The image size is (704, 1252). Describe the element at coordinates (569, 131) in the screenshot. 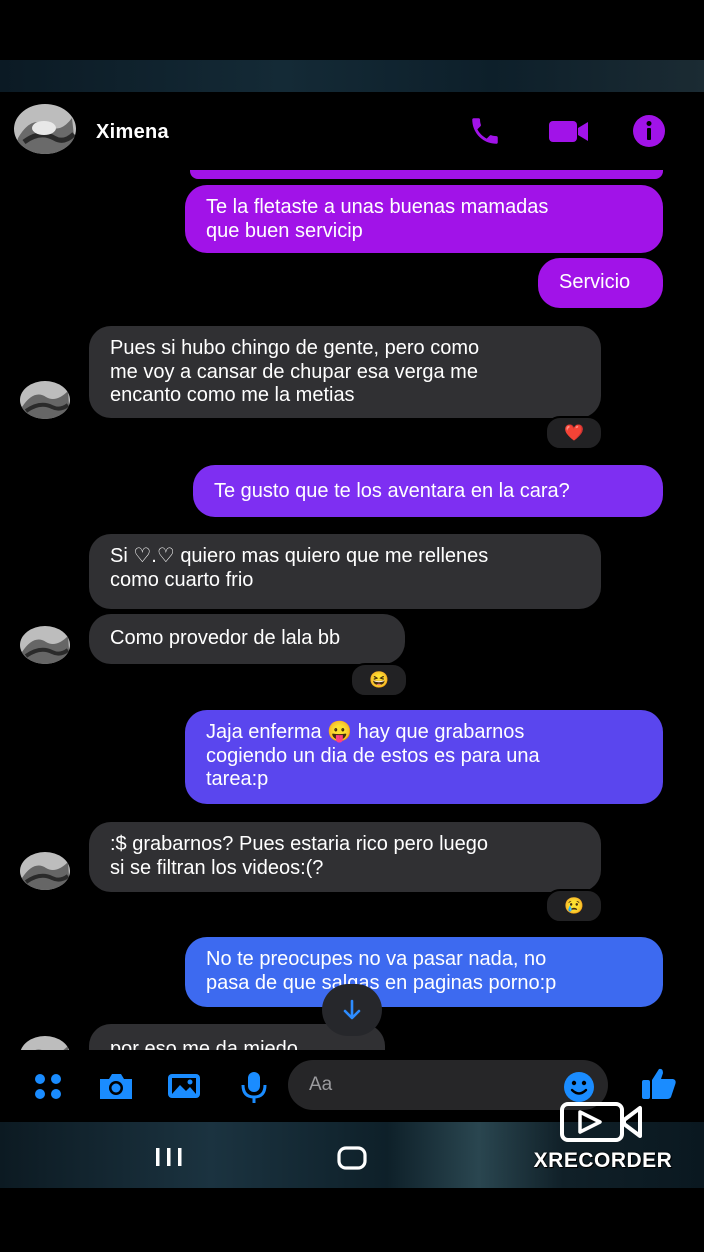

I see `video-camera-icon` at that location.